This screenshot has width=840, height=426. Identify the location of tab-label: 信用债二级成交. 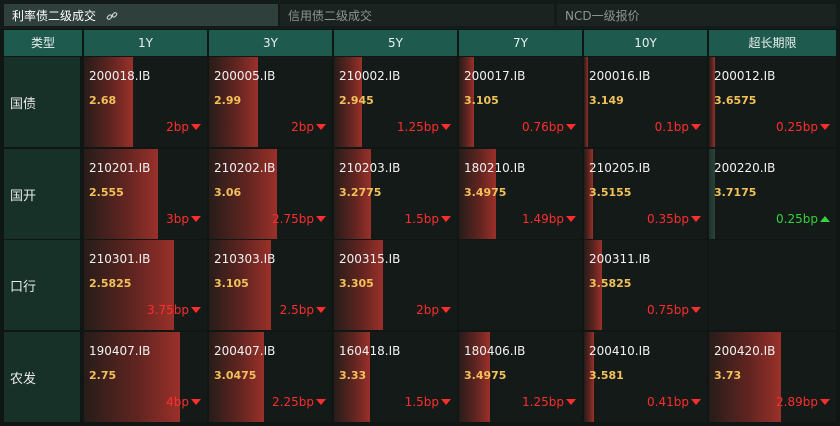
(330, 15).